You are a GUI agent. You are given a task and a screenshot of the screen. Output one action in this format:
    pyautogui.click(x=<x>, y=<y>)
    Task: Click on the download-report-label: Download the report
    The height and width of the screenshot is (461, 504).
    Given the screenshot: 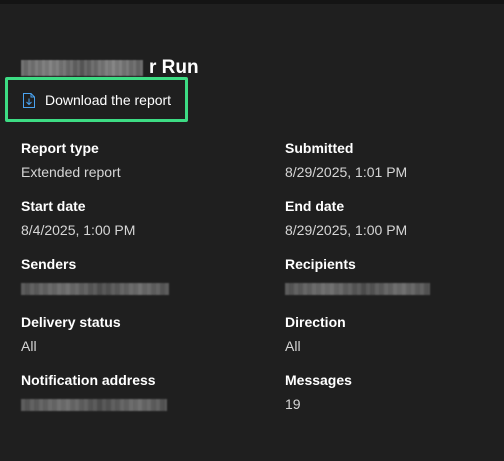 What is the action you would take?
    pyautogui.click(x=108, y=100)
    